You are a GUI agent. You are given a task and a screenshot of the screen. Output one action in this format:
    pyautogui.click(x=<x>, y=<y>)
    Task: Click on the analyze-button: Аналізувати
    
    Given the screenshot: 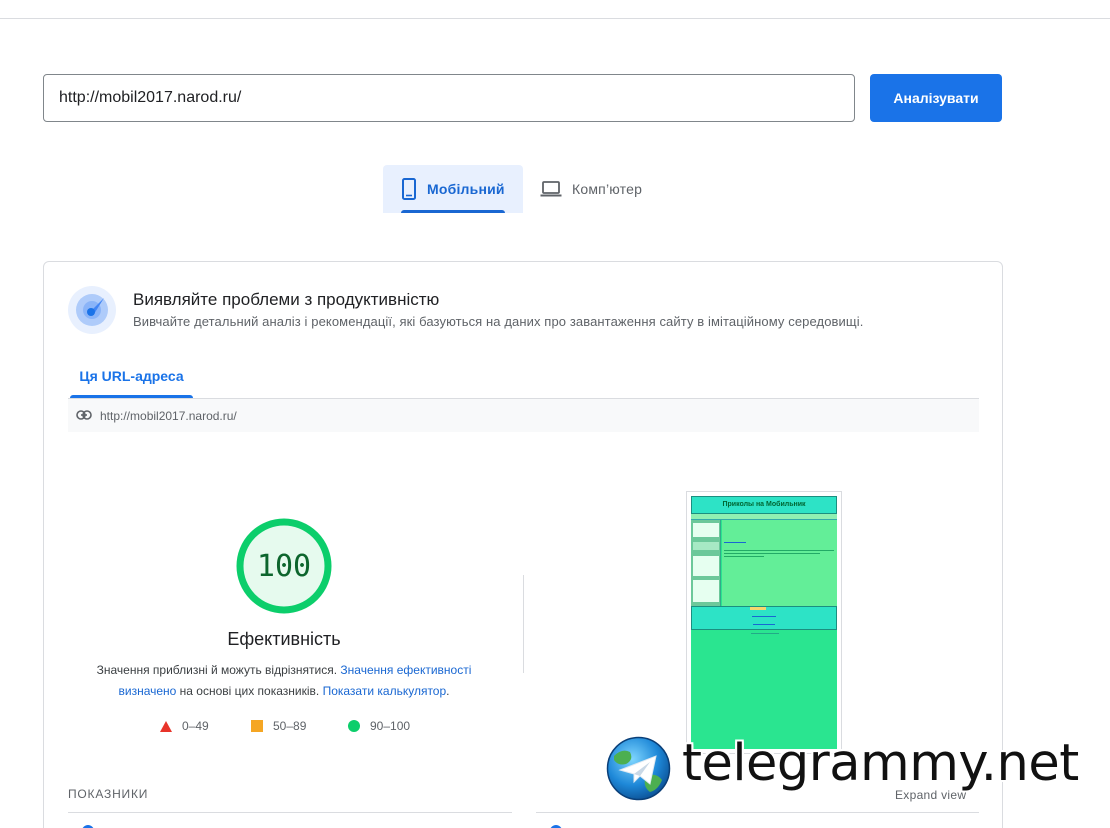 What is the action you would take?
    pyautogui.click(x=936, y=98)
    